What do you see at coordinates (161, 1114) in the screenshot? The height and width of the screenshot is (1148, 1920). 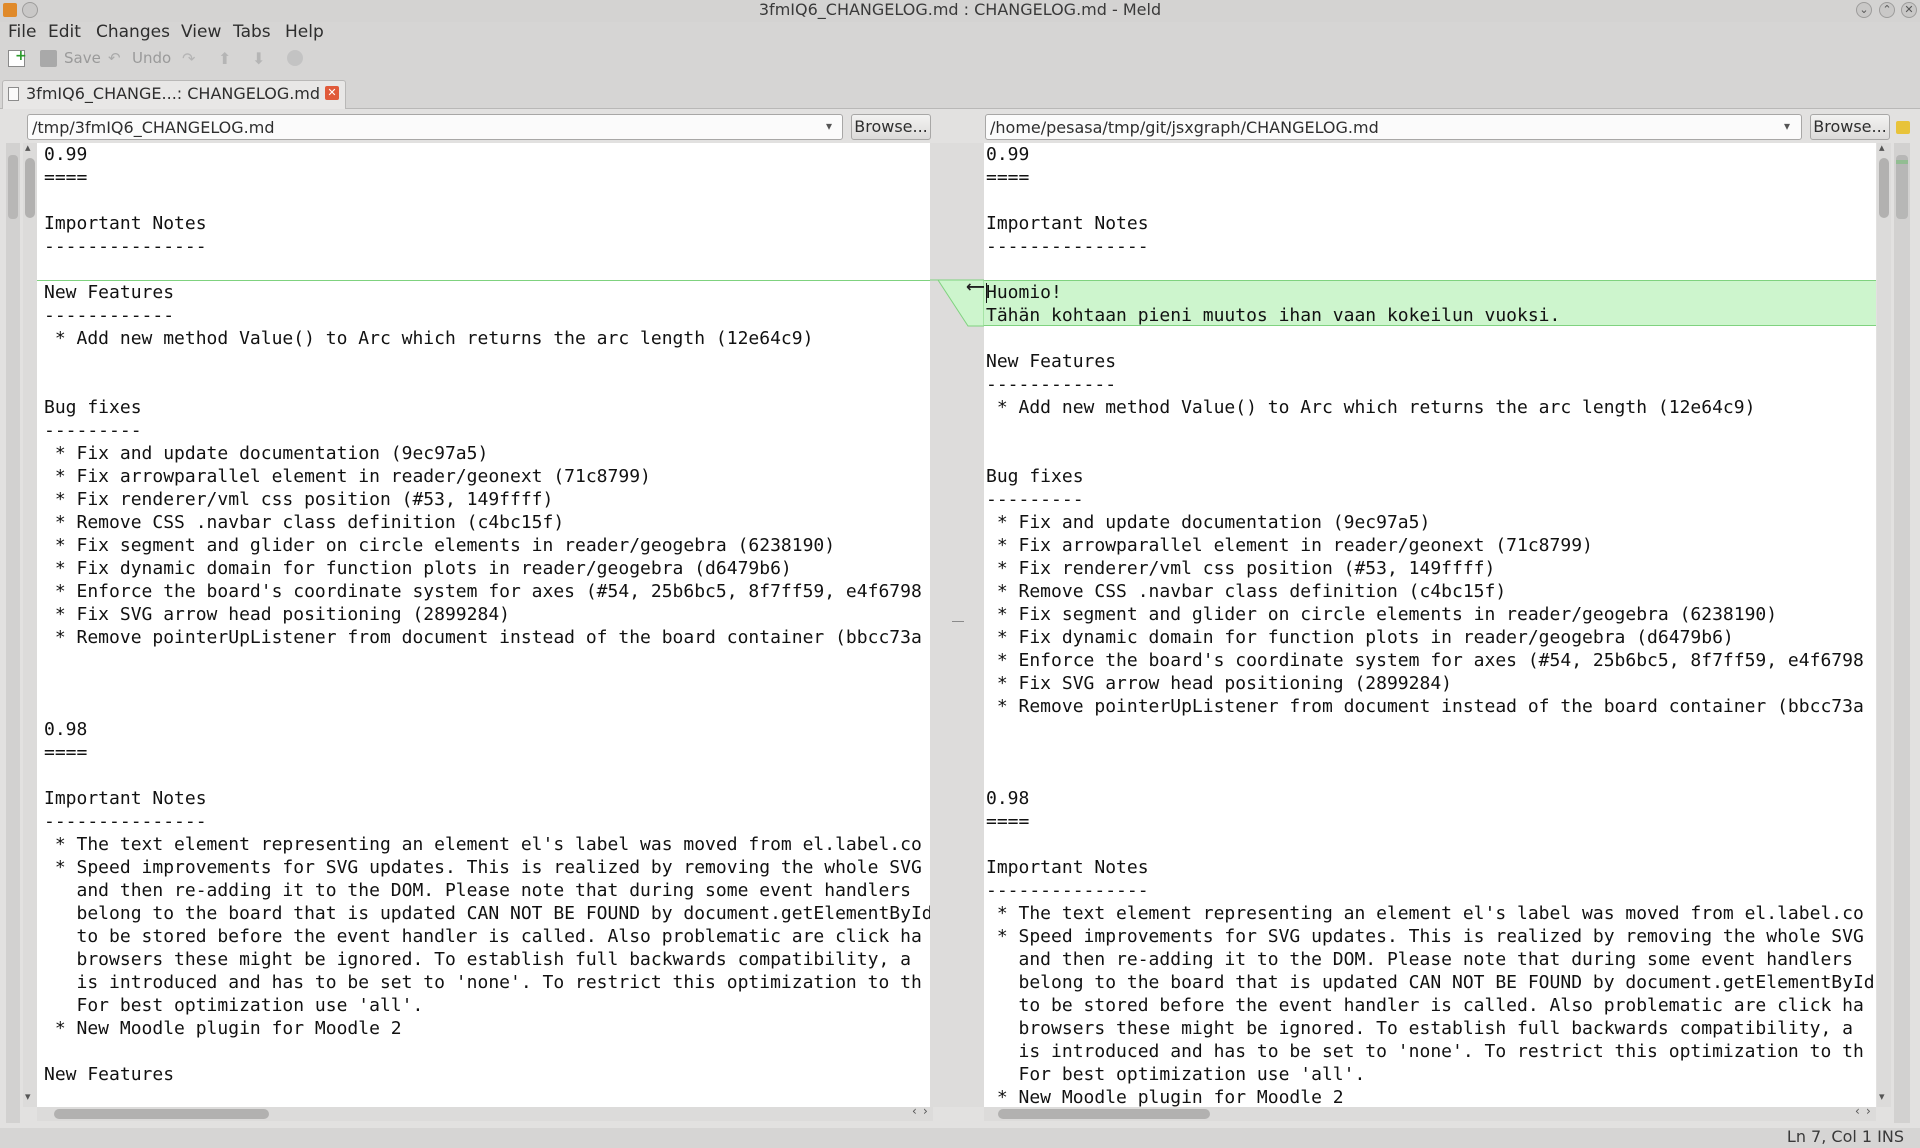 I see `left-horizontal-scrollbar-thumb` at bounding box center [161, 1114].